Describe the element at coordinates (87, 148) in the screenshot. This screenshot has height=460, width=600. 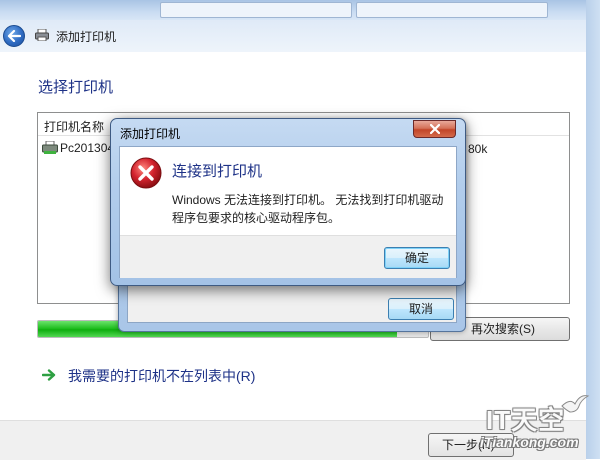
I see `printer-name: Pc201304` at that location.